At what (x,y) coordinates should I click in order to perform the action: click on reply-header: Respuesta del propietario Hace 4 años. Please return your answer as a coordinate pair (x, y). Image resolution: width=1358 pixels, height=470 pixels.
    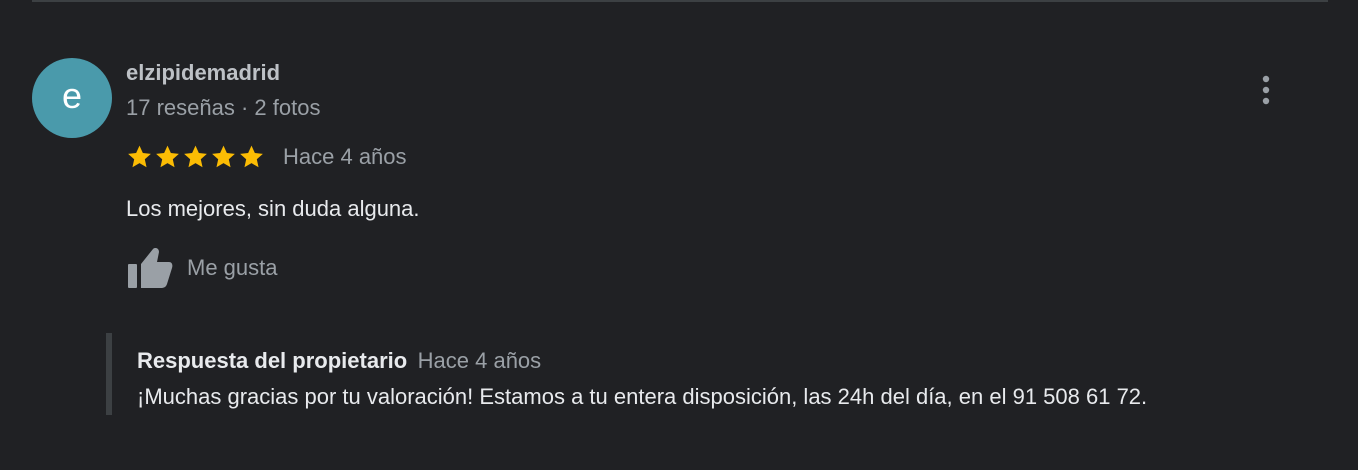
    Looking at the image, I should click on (339, 362).